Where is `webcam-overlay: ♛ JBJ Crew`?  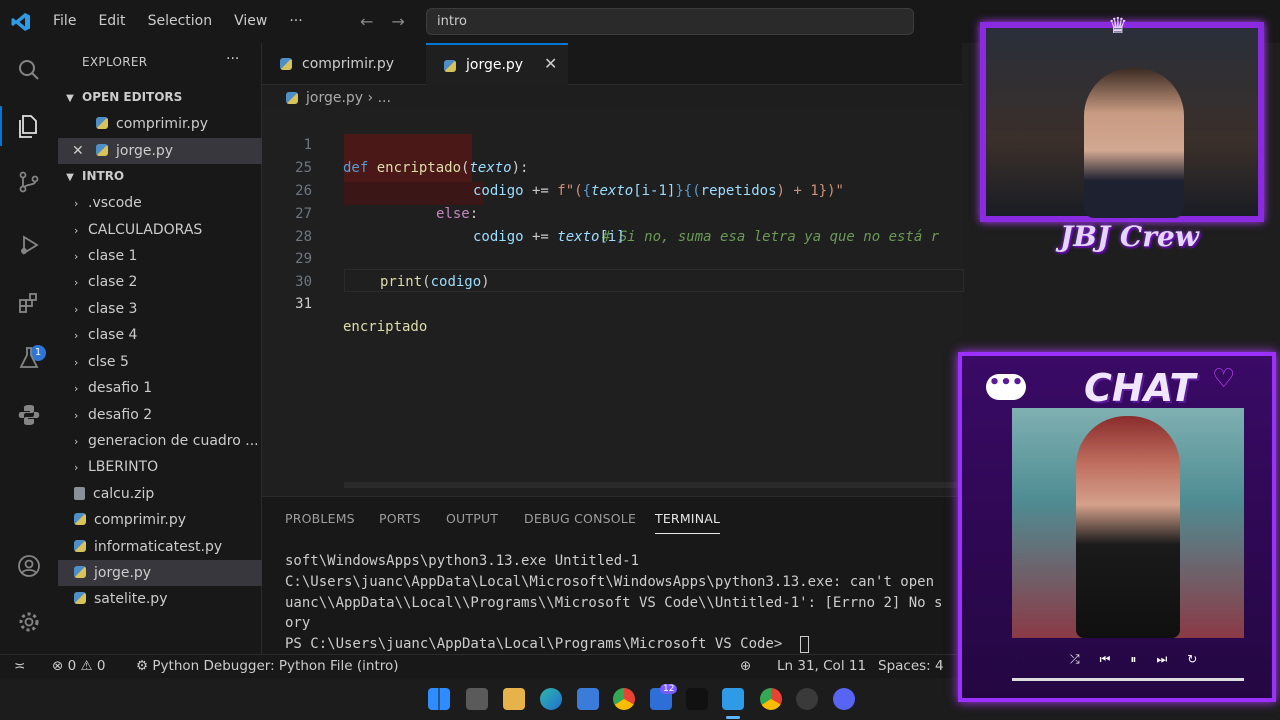 webcam-overlay: ♛ JBJ Crew is located at coordinates (1124, 139).